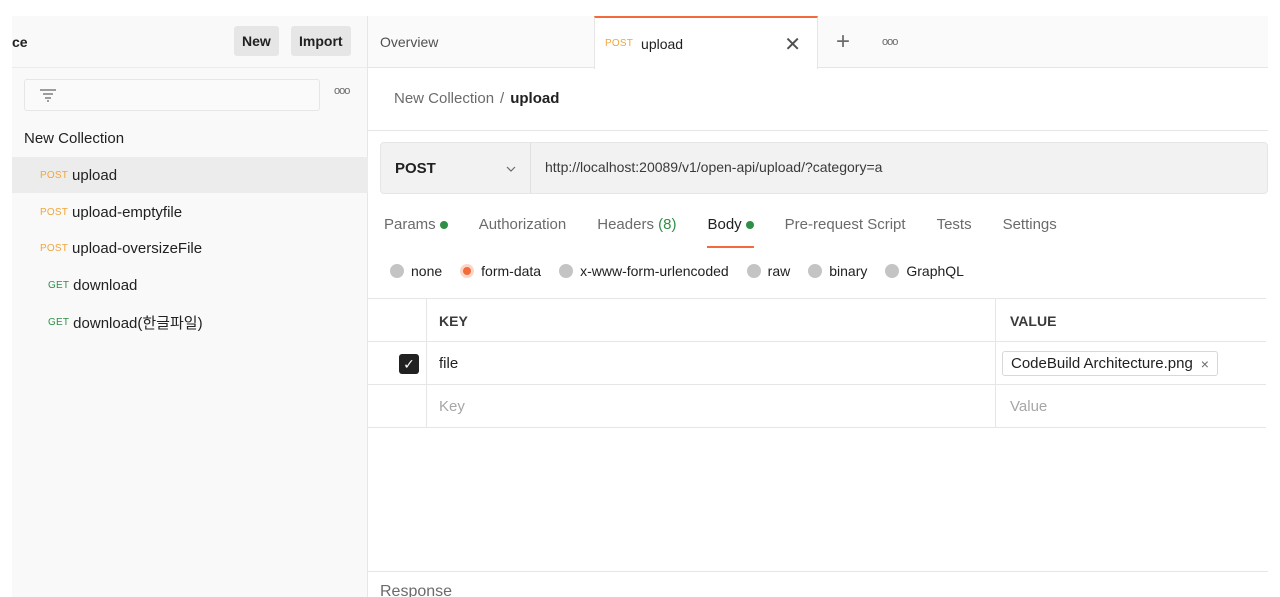 The width and height of the screenshot is (1280, 597). I want to click on tab-label: Body, so click(724, 224).